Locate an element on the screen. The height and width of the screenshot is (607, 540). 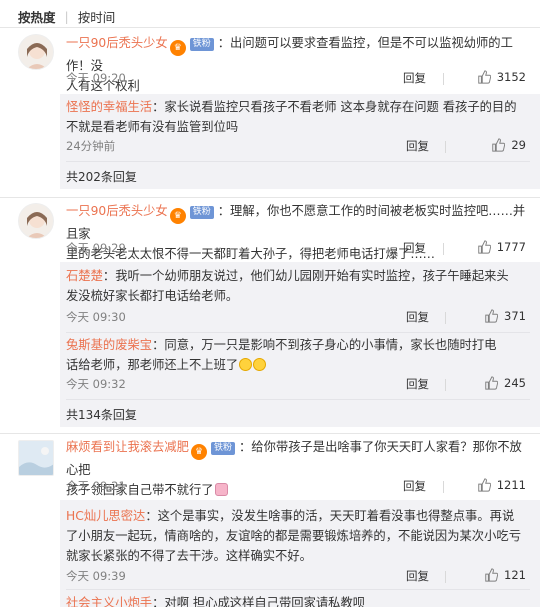
sub-comment-body-cont: 了小朋友一起玩，情商啥的，友谊啥的都是需要锻炼培养的，不能说因为某次小吃亏 is located at coordinates (293, 536).